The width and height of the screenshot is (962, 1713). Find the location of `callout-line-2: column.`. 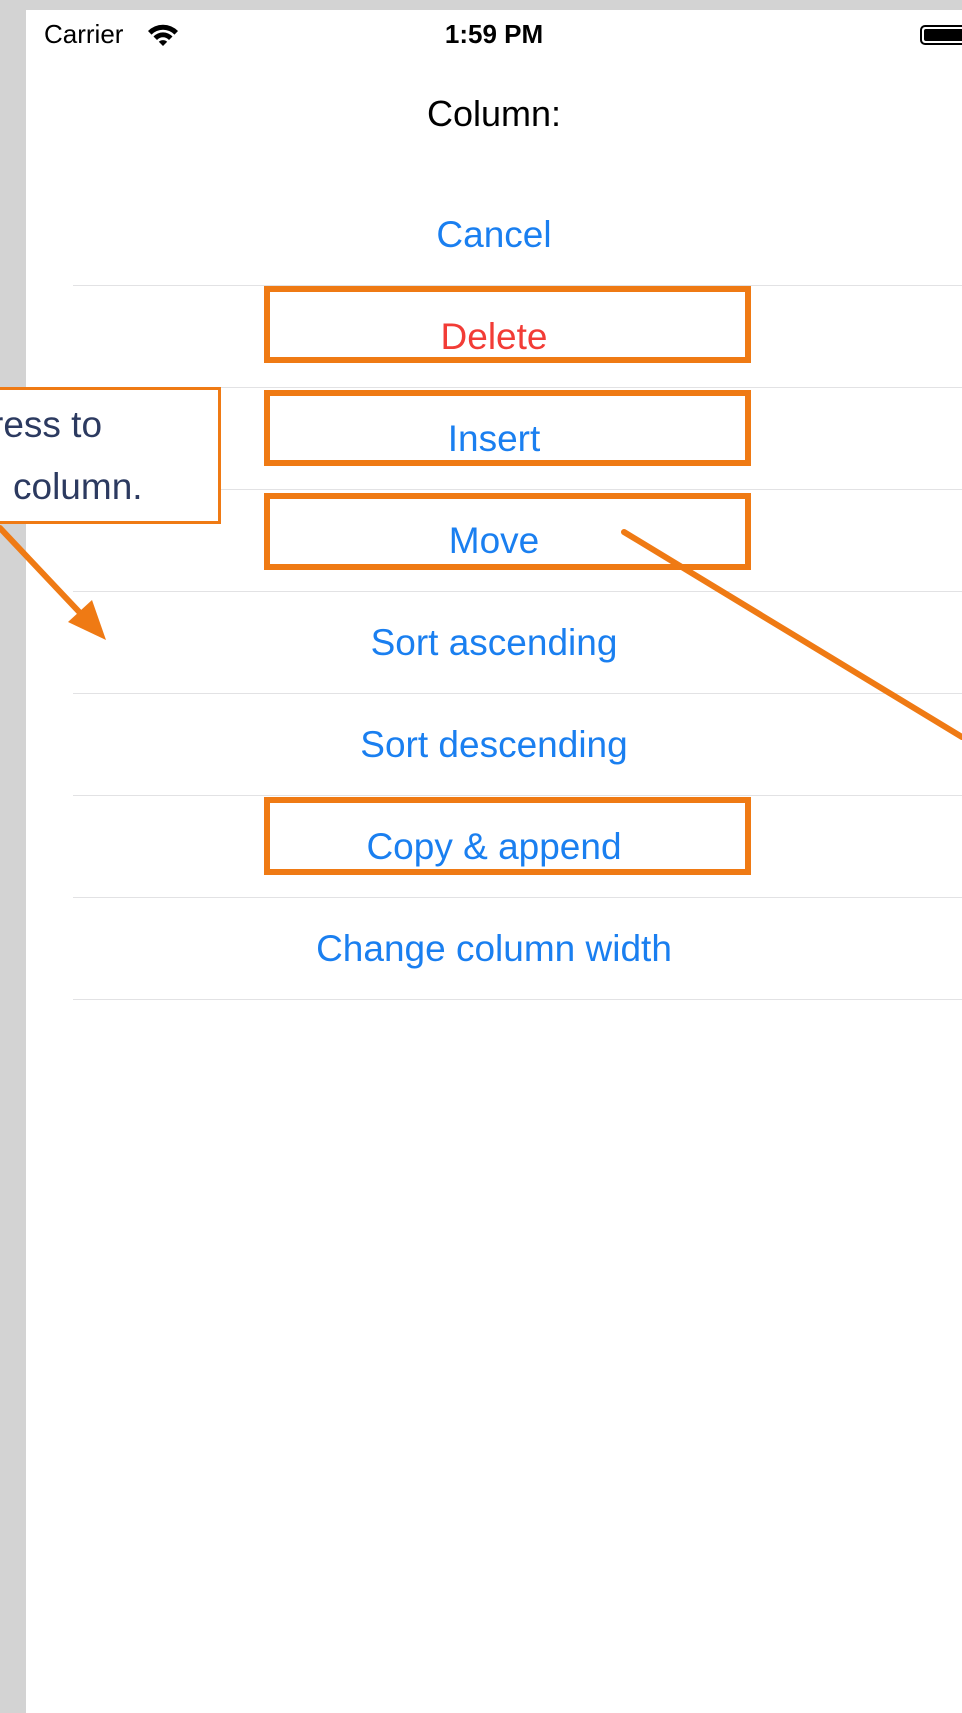

callout-line-2: column. is located at coordinates (78, 486).